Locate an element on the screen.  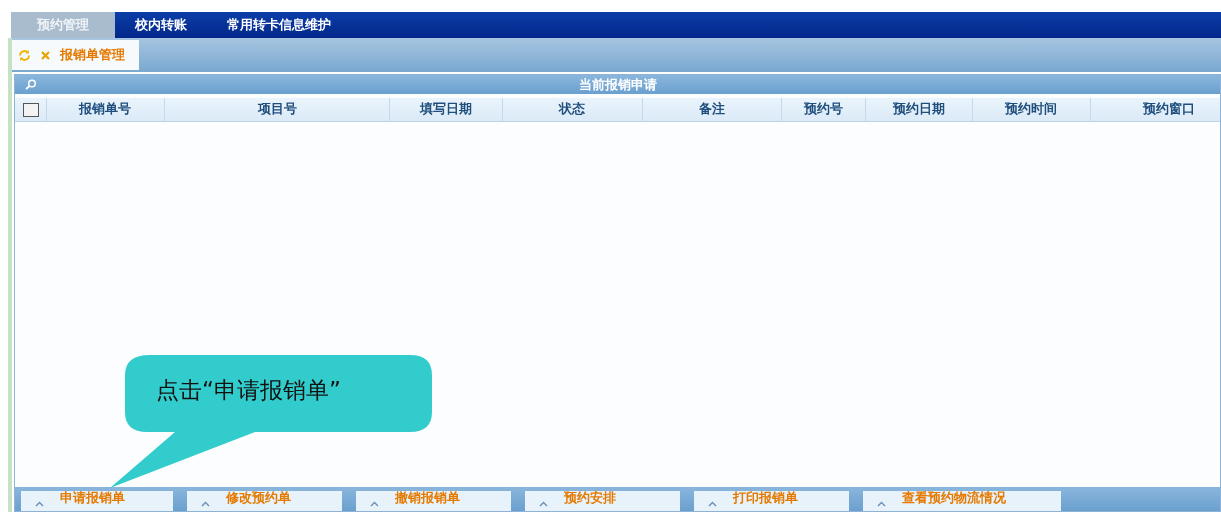
search-icon is located at coordinates (31, 84).